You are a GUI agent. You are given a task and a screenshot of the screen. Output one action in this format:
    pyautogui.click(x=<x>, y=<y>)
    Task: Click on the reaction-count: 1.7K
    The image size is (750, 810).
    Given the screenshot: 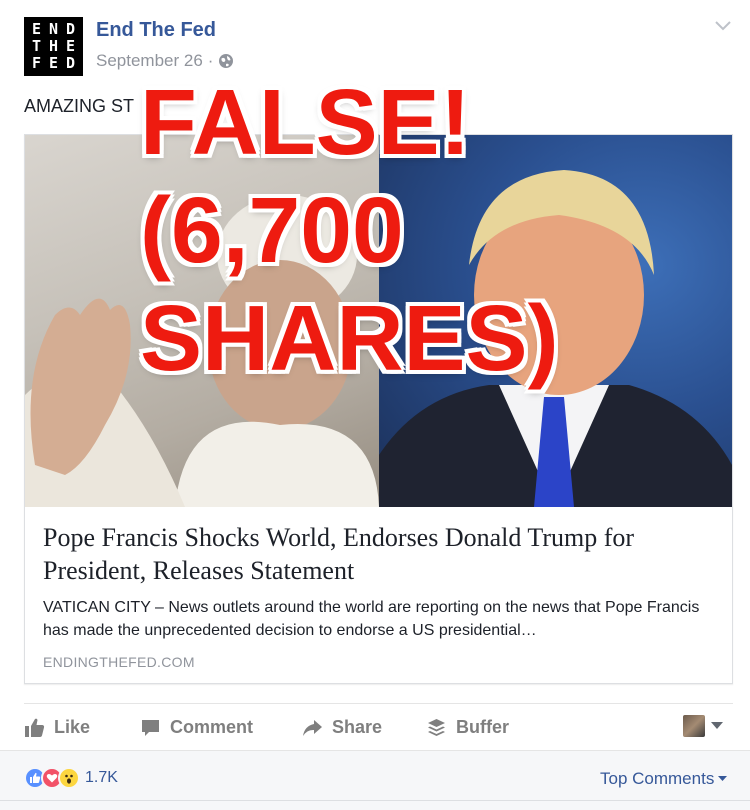 What is the action you would take?
    pyautogui.click(x=101, y=778)
    